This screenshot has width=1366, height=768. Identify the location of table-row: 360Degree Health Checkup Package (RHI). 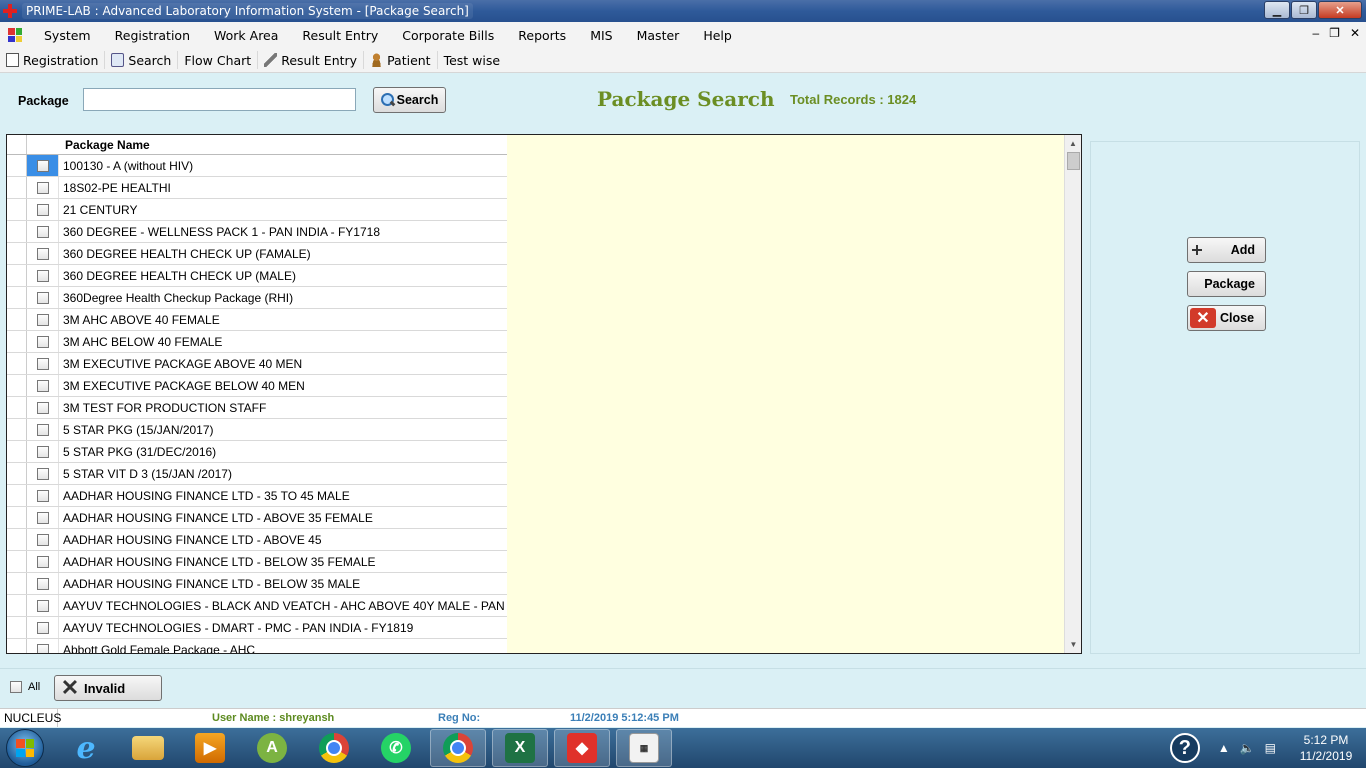
(257, 298).